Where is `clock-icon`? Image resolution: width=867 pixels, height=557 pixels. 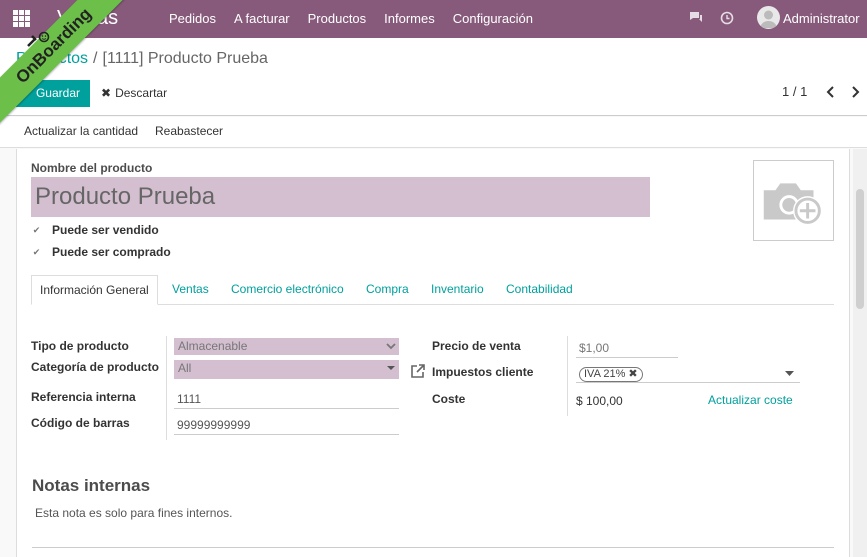
clock-icon is located at coordinates (727, 18).